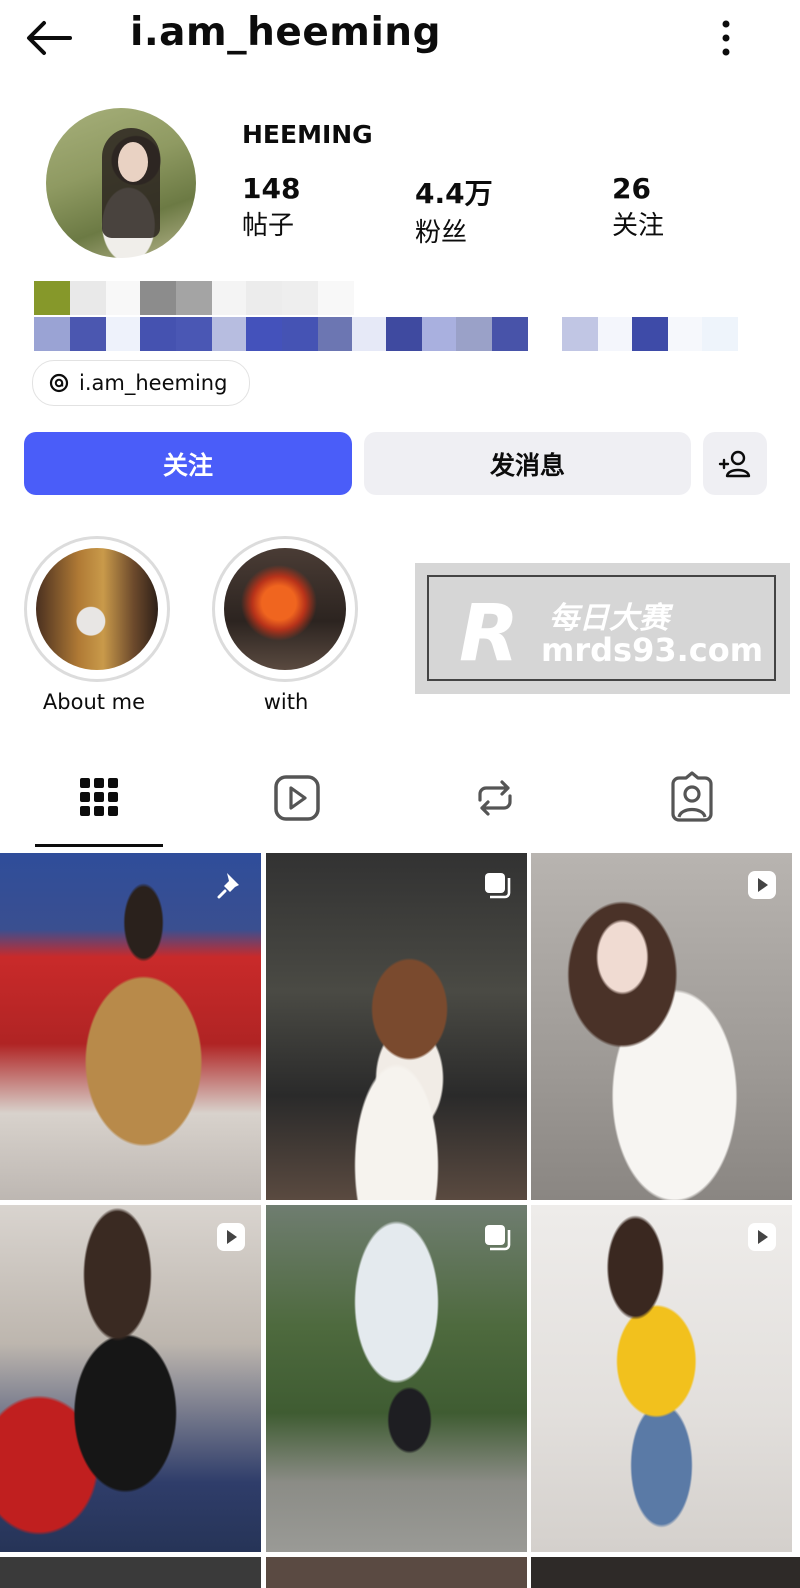  I want to click on watermark-url: mrds93.com, so click(652, 650).